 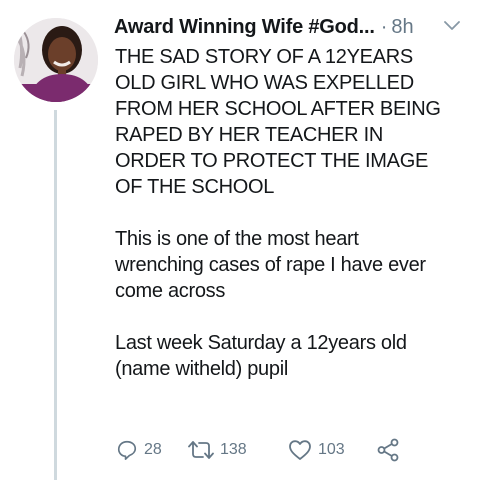 I want to click on reply-icon, so click(x=127, y=450).